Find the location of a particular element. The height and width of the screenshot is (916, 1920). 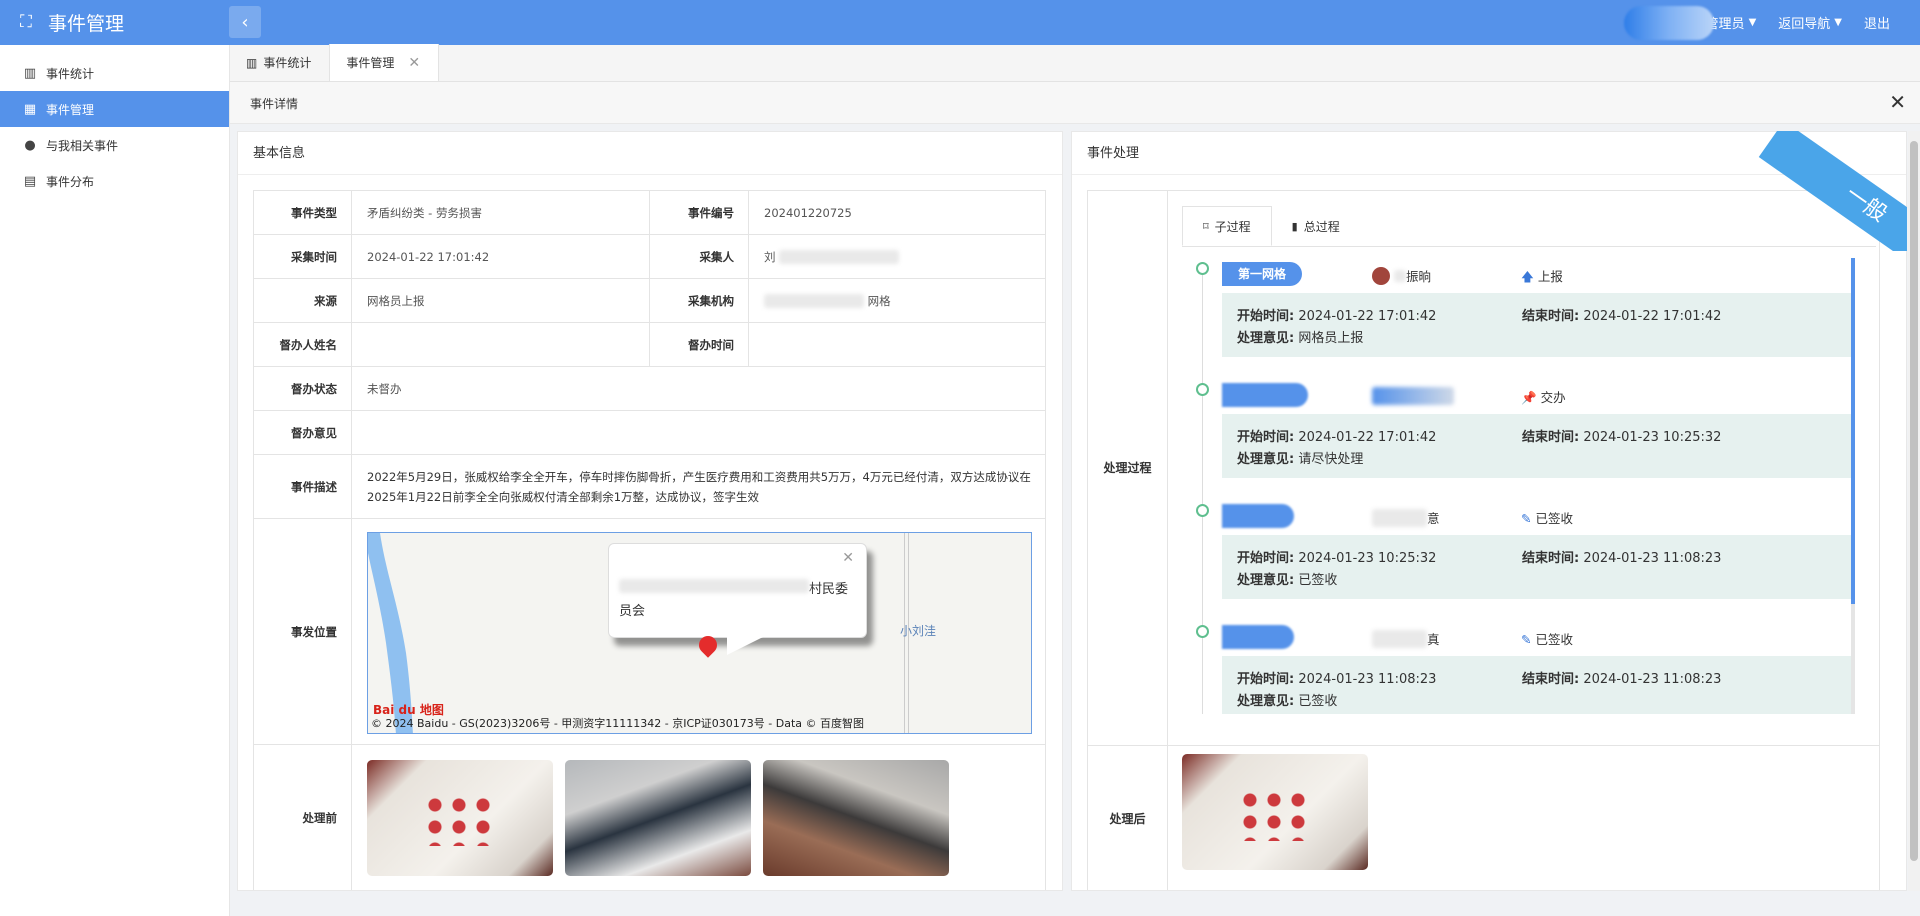

bookmark-icon: ⌑ is located at coordinates (1206, 226).